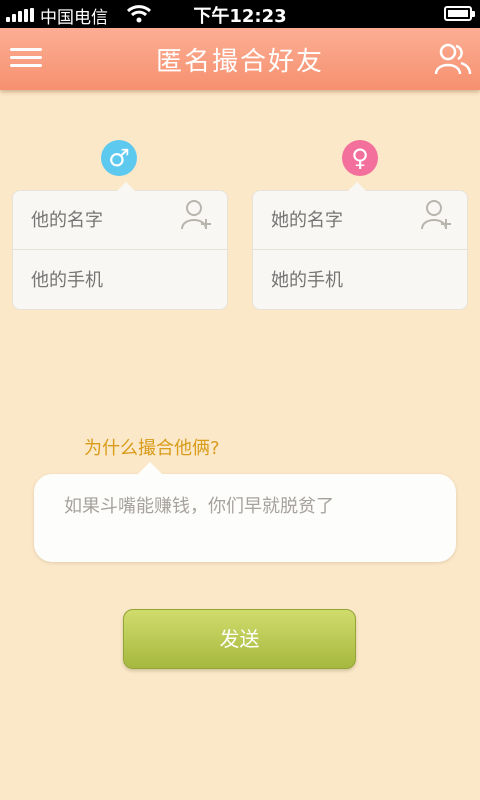 The image size is (480, 800). What do you see at coordinates (239, 639) in the screenshot?
I see `send-button: 发送` at bounding box center [239, 639].